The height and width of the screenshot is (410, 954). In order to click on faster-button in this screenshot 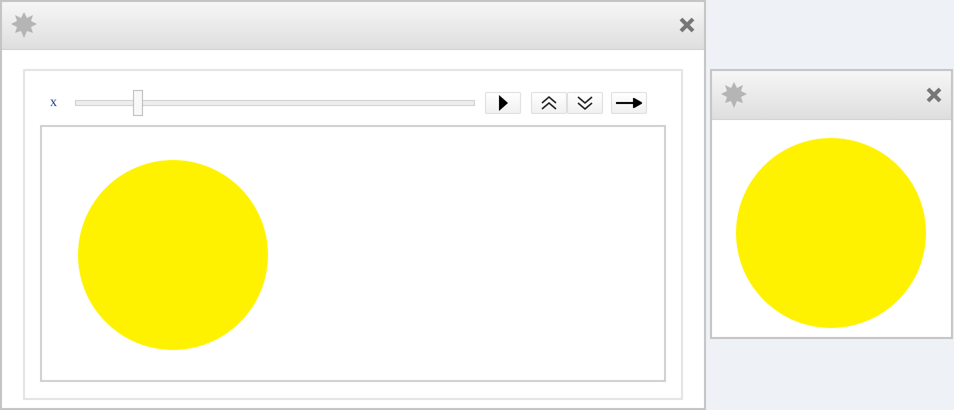, I will do `click(549, 103)`.